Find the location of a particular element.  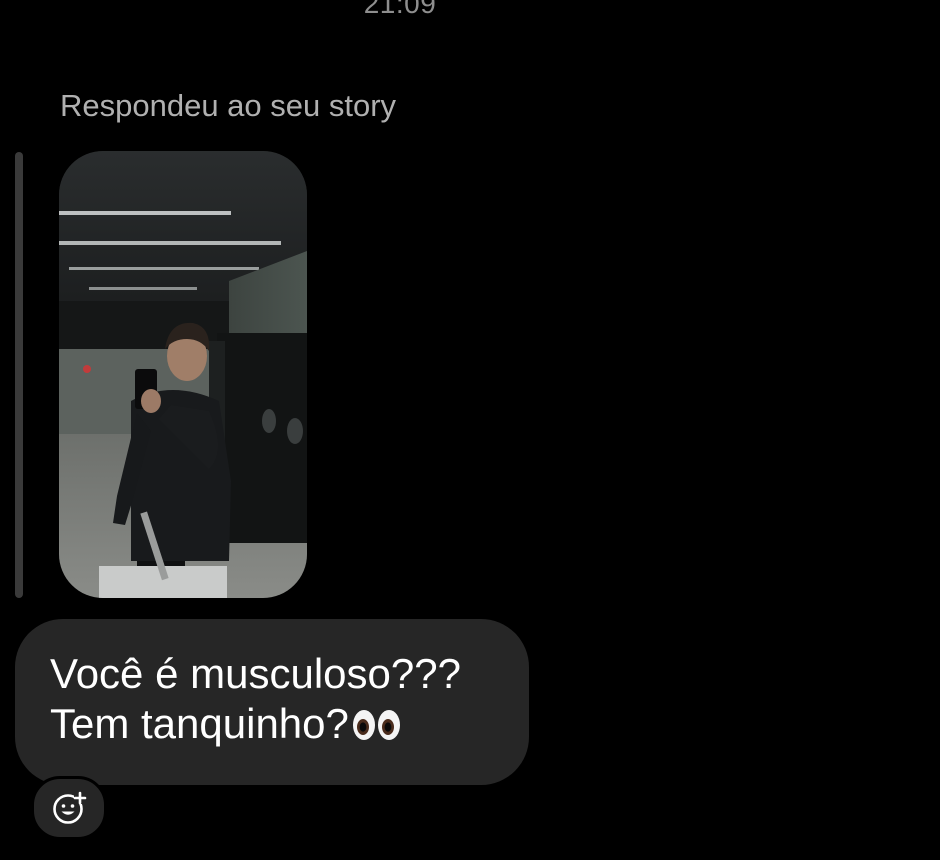

message-text-line-2: Tem tanquinho? is located at coordinates (289, 724).